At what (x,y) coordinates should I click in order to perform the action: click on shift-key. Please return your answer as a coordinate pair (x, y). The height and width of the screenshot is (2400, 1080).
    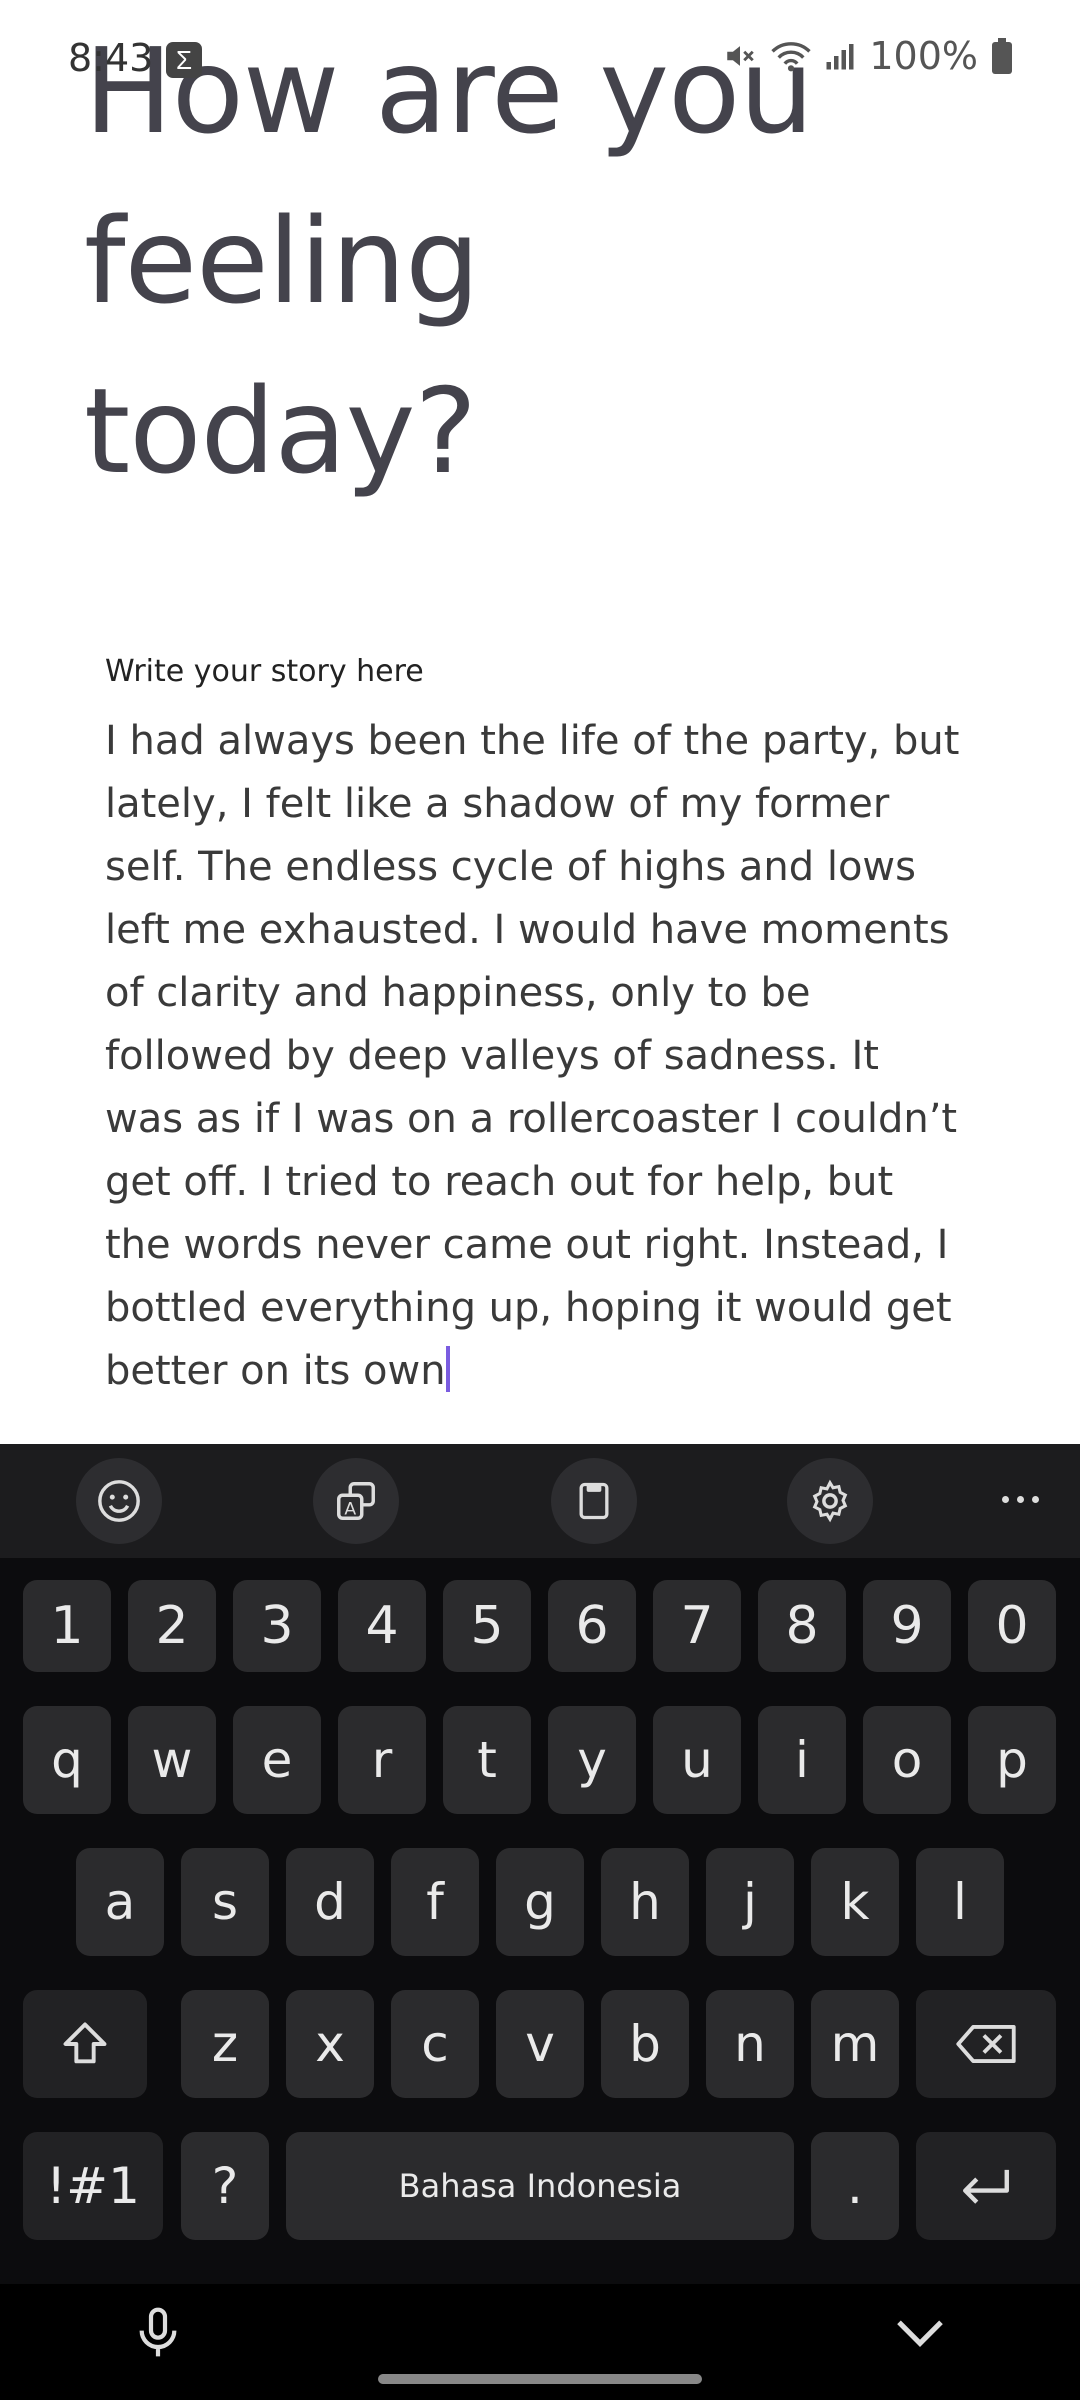
    Looking at the image, I should click on (85, 2044).